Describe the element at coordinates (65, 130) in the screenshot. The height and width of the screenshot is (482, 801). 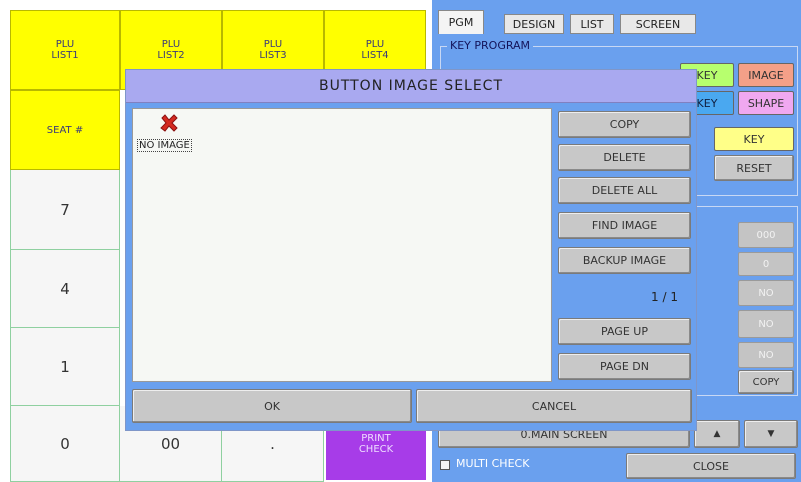
I see `seat-key: SEAT #` at that location.